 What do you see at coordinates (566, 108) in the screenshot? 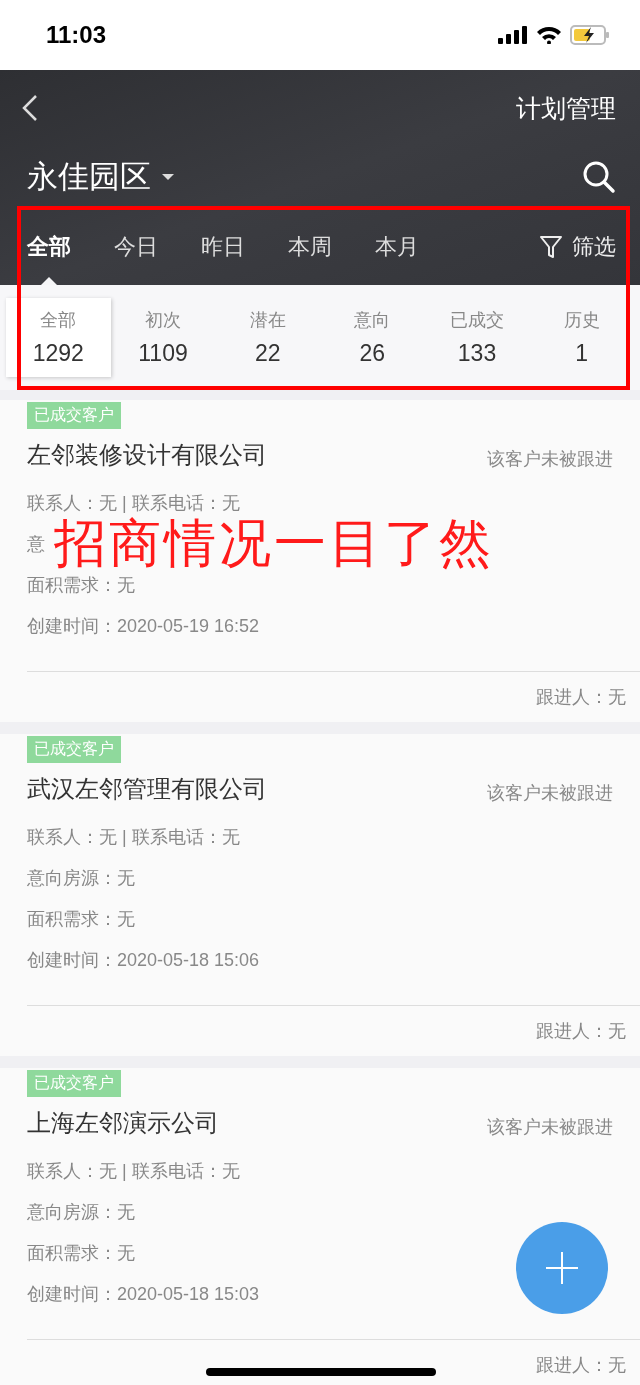
I see `page-title: 计划管理` at bounding box center [566, 108].